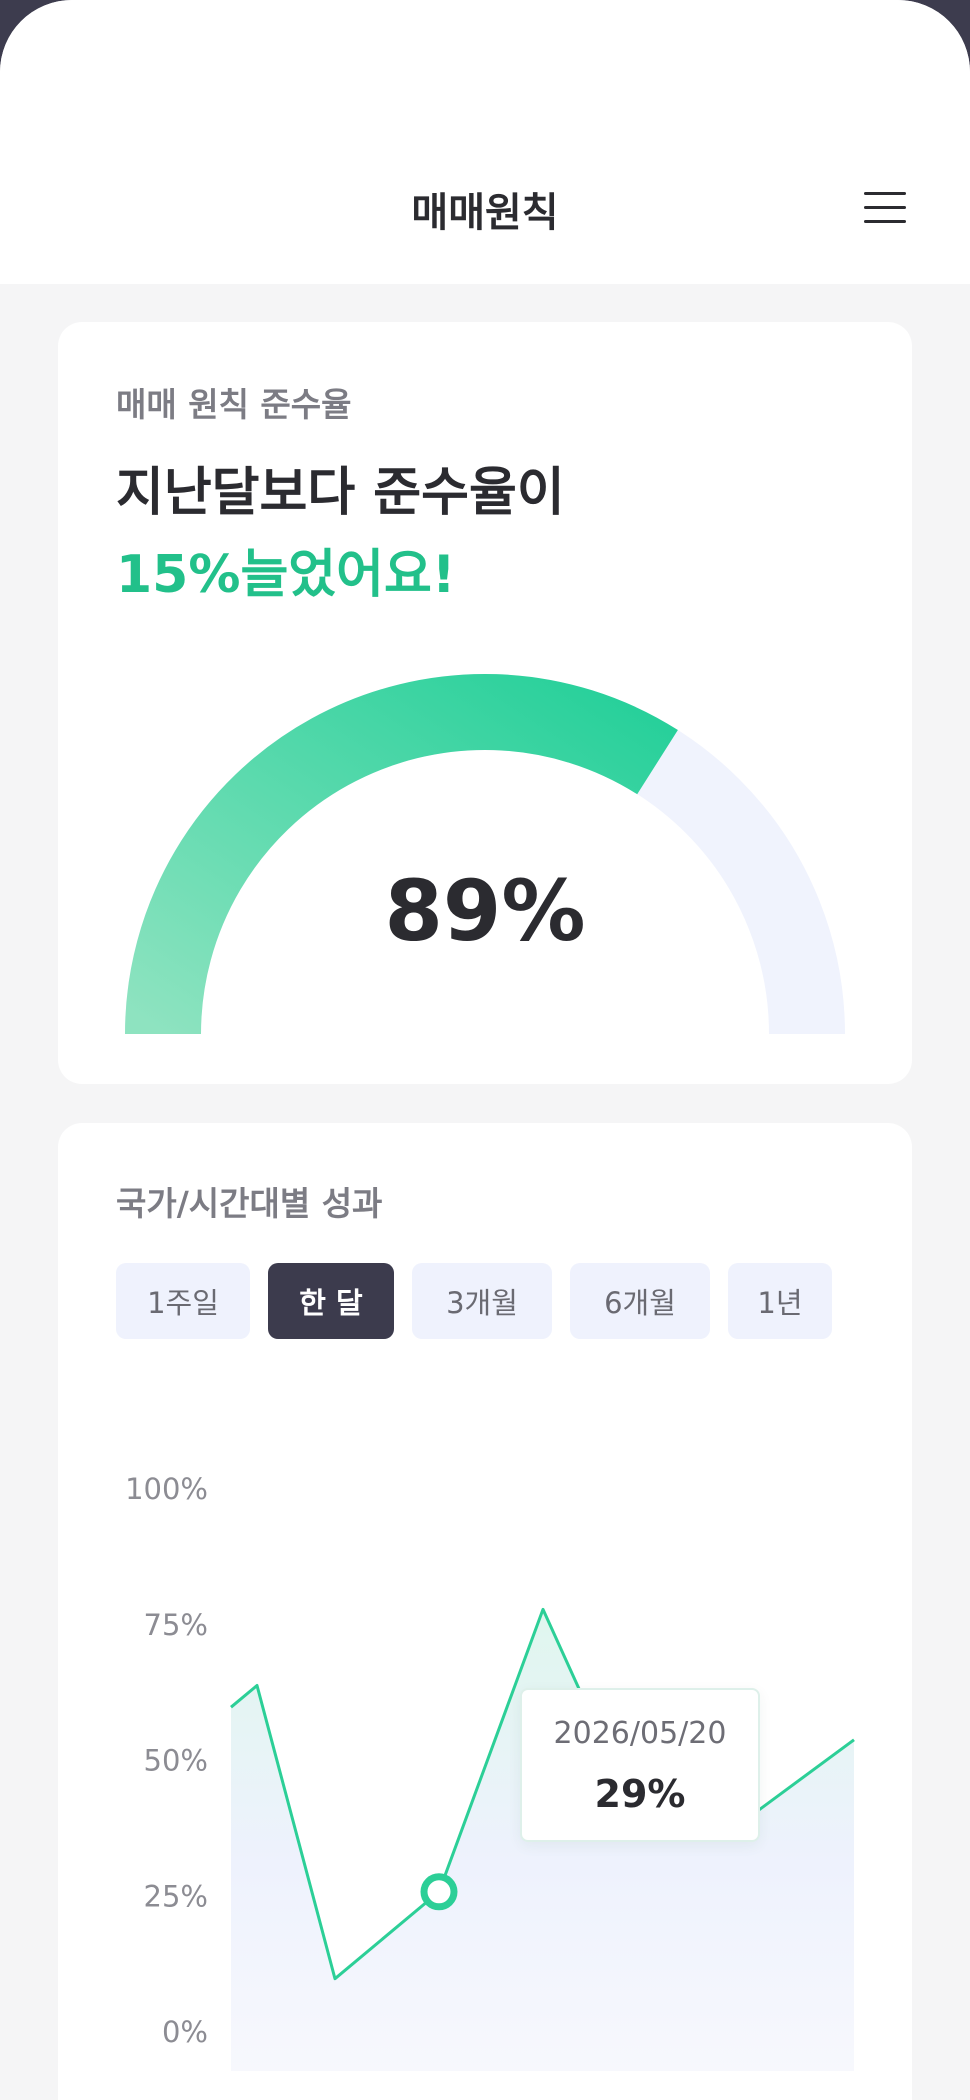 The height and width of the screenshot is (2100, 970). I want to click on compliance-gauge, so click(485, 854).